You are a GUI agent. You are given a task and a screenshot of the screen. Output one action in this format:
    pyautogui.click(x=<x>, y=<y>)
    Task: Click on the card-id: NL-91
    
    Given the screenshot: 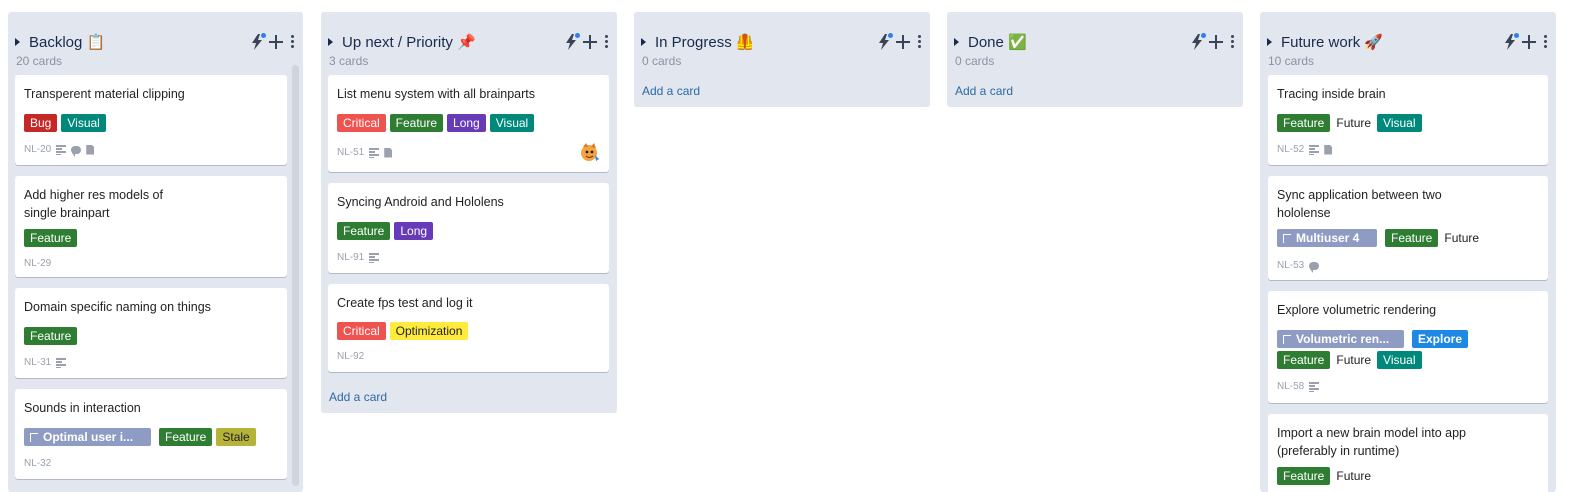 What is the action you would take?
    pyautogui.click(x=351, y=257)
    